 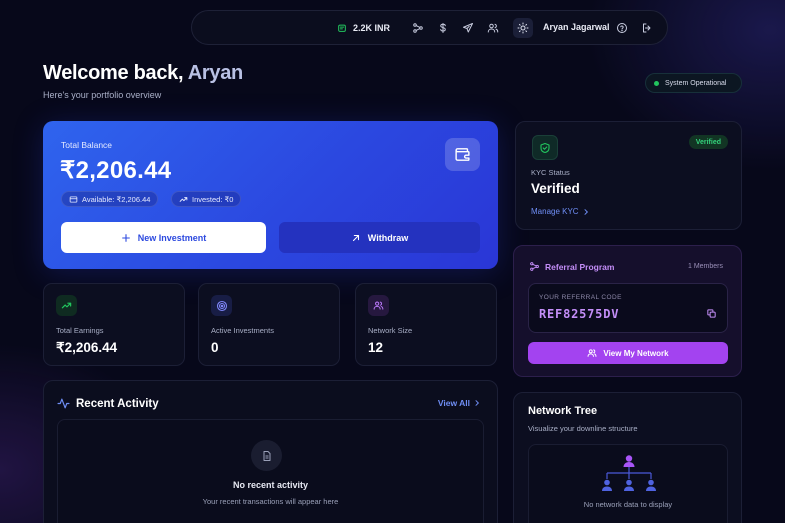 I want to click on stat-label: Network Size, so click(x=390, y=330).